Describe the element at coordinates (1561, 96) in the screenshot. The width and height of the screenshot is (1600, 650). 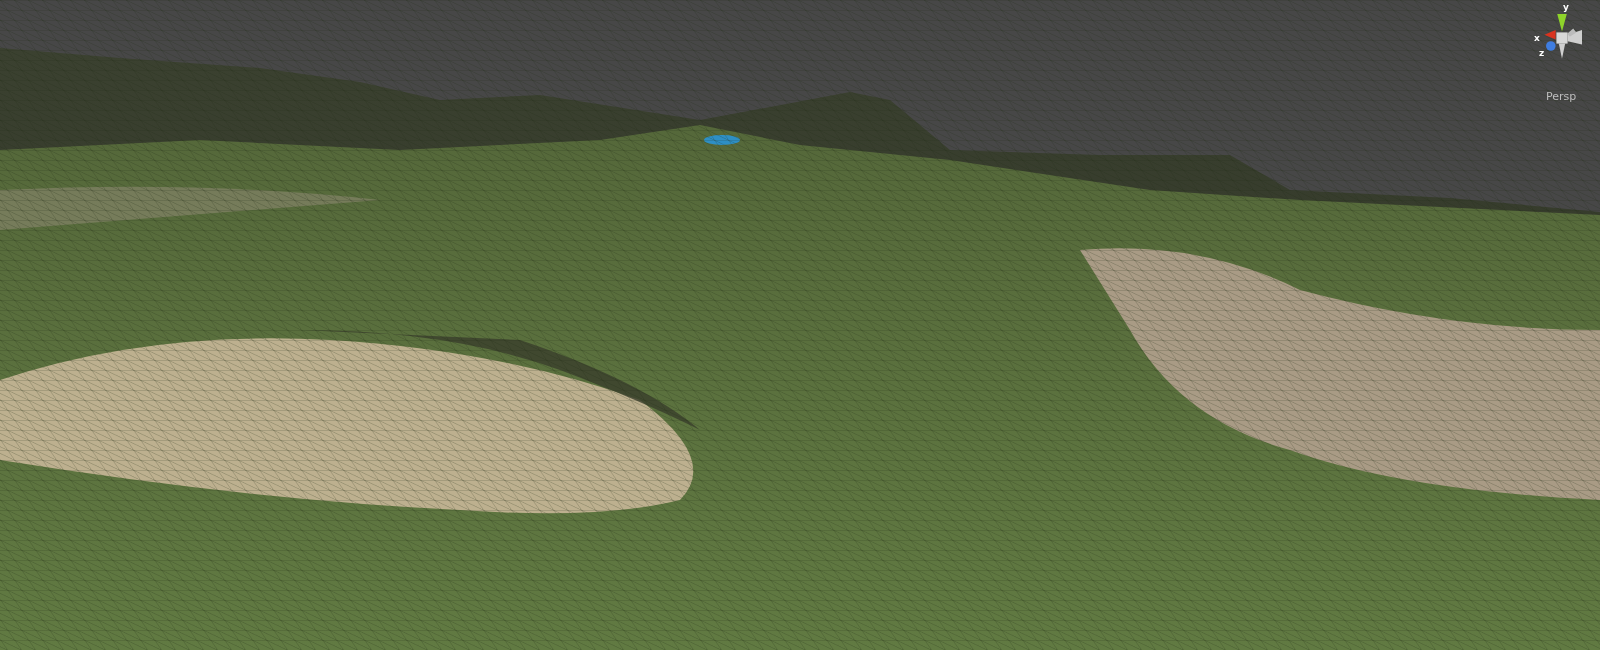
I see `projection-label: Persp` at that location.